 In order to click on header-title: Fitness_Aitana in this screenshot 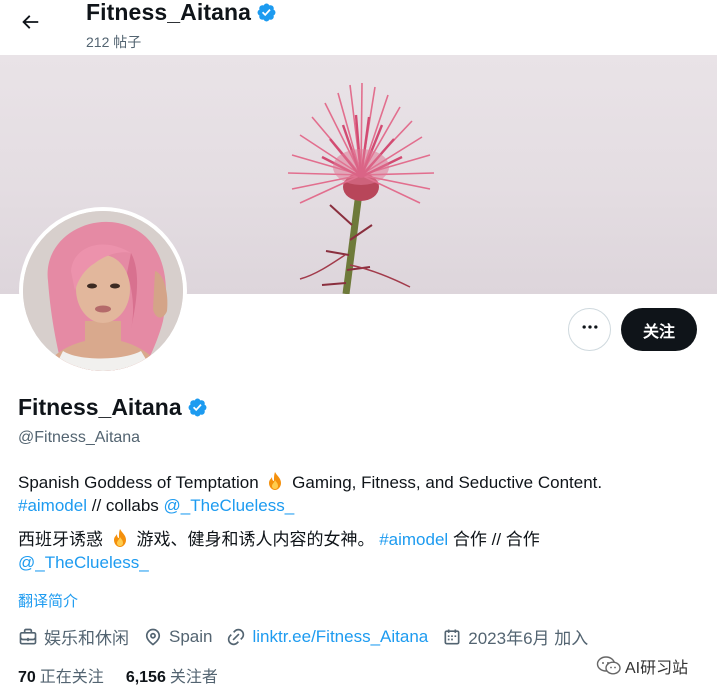, I will do `click(181, 13)`.